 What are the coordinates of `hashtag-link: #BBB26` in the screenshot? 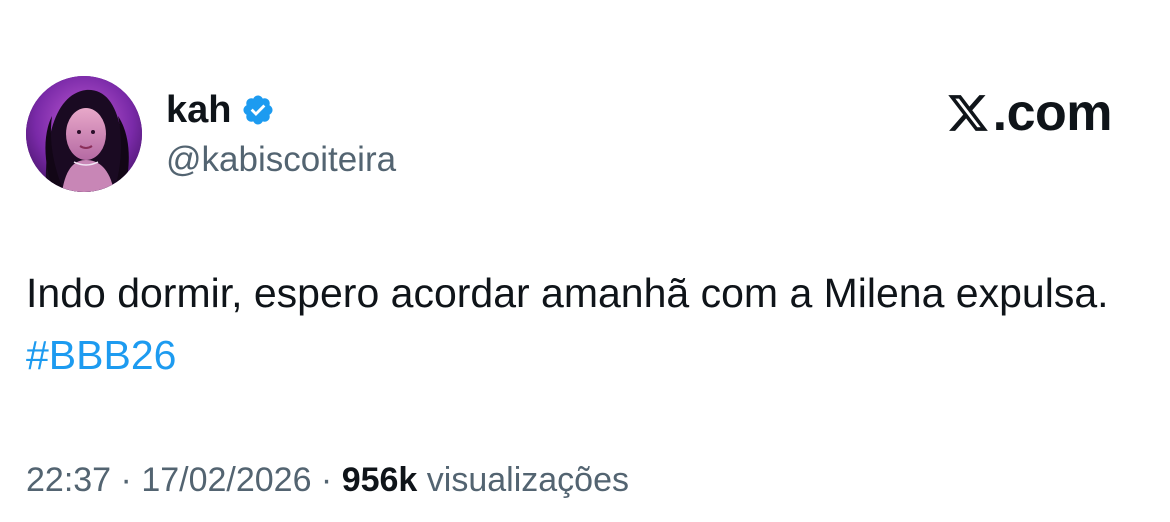 It's located at (101, 355).